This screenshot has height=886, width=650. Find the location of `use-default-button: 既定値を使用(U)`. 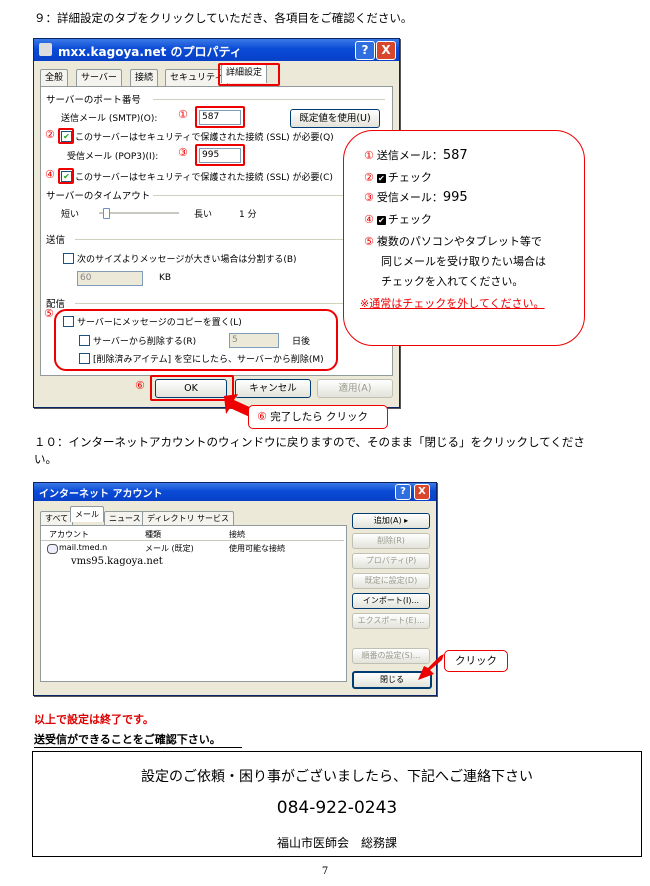

use-default-button: 既定値を使用(U) is located at coordinates (335, 118).